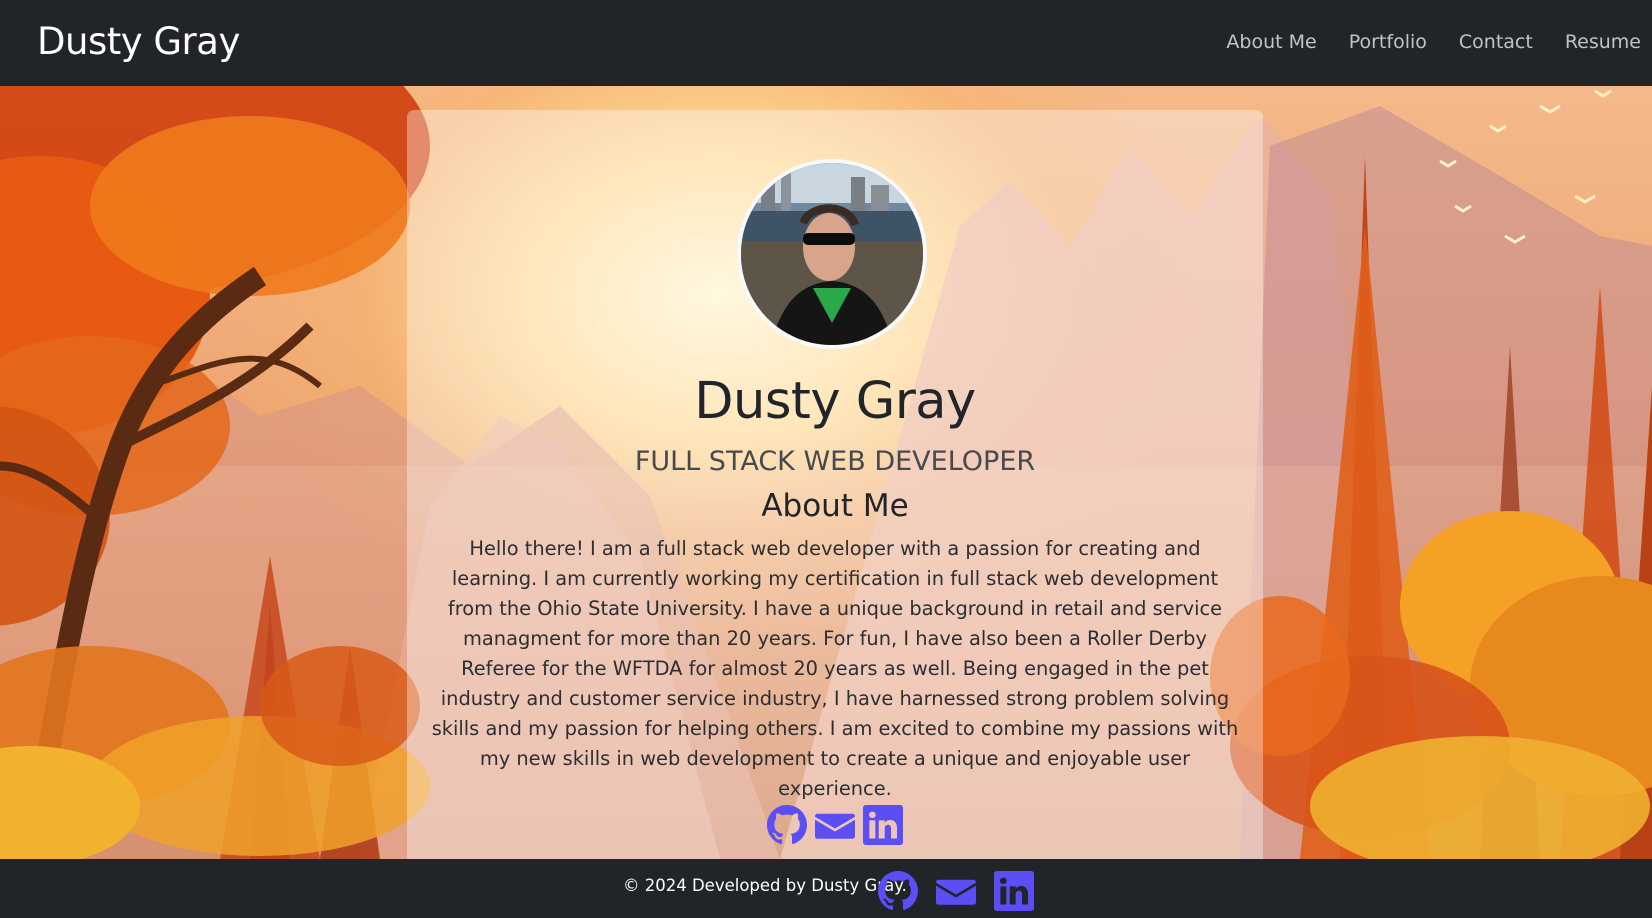 The width and height of the screenshot is (1652, 918). I want to click on footer-copyright: © 2024 Developed by Dusty Gray., so click(765, 885).